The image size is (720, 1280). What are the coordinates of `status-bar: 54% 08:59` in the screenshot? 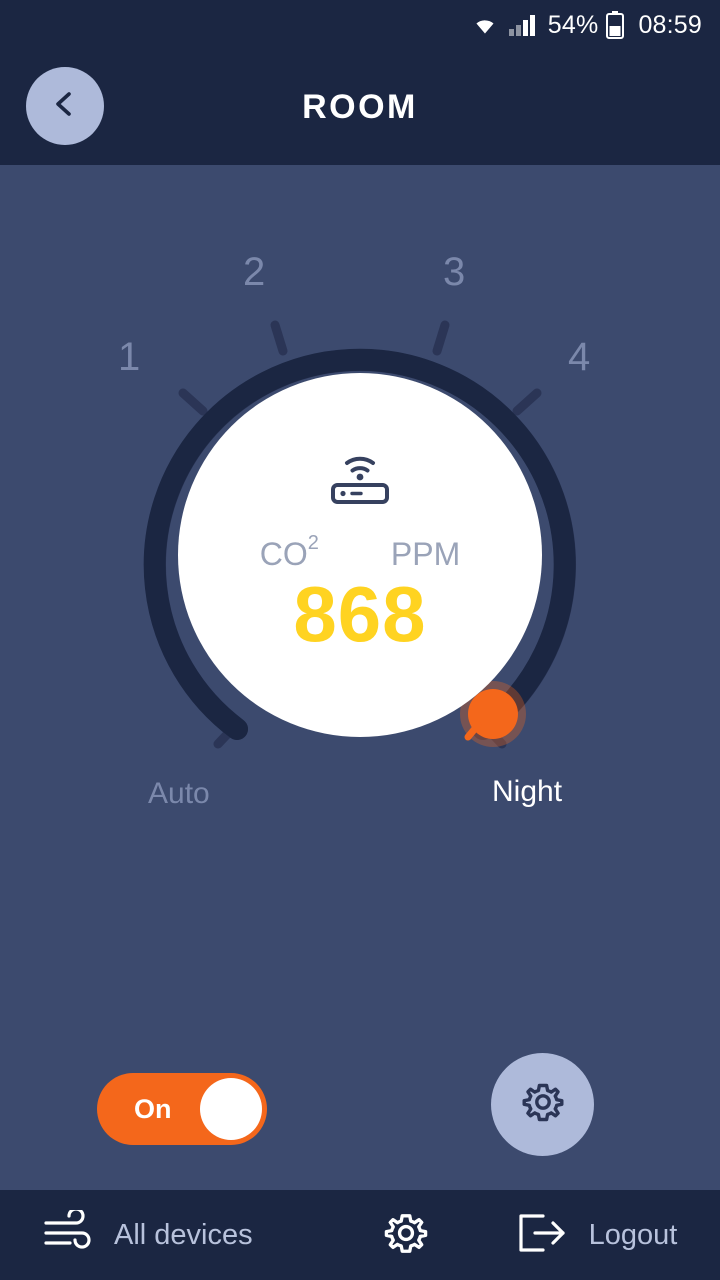 It's located at (360, 25).